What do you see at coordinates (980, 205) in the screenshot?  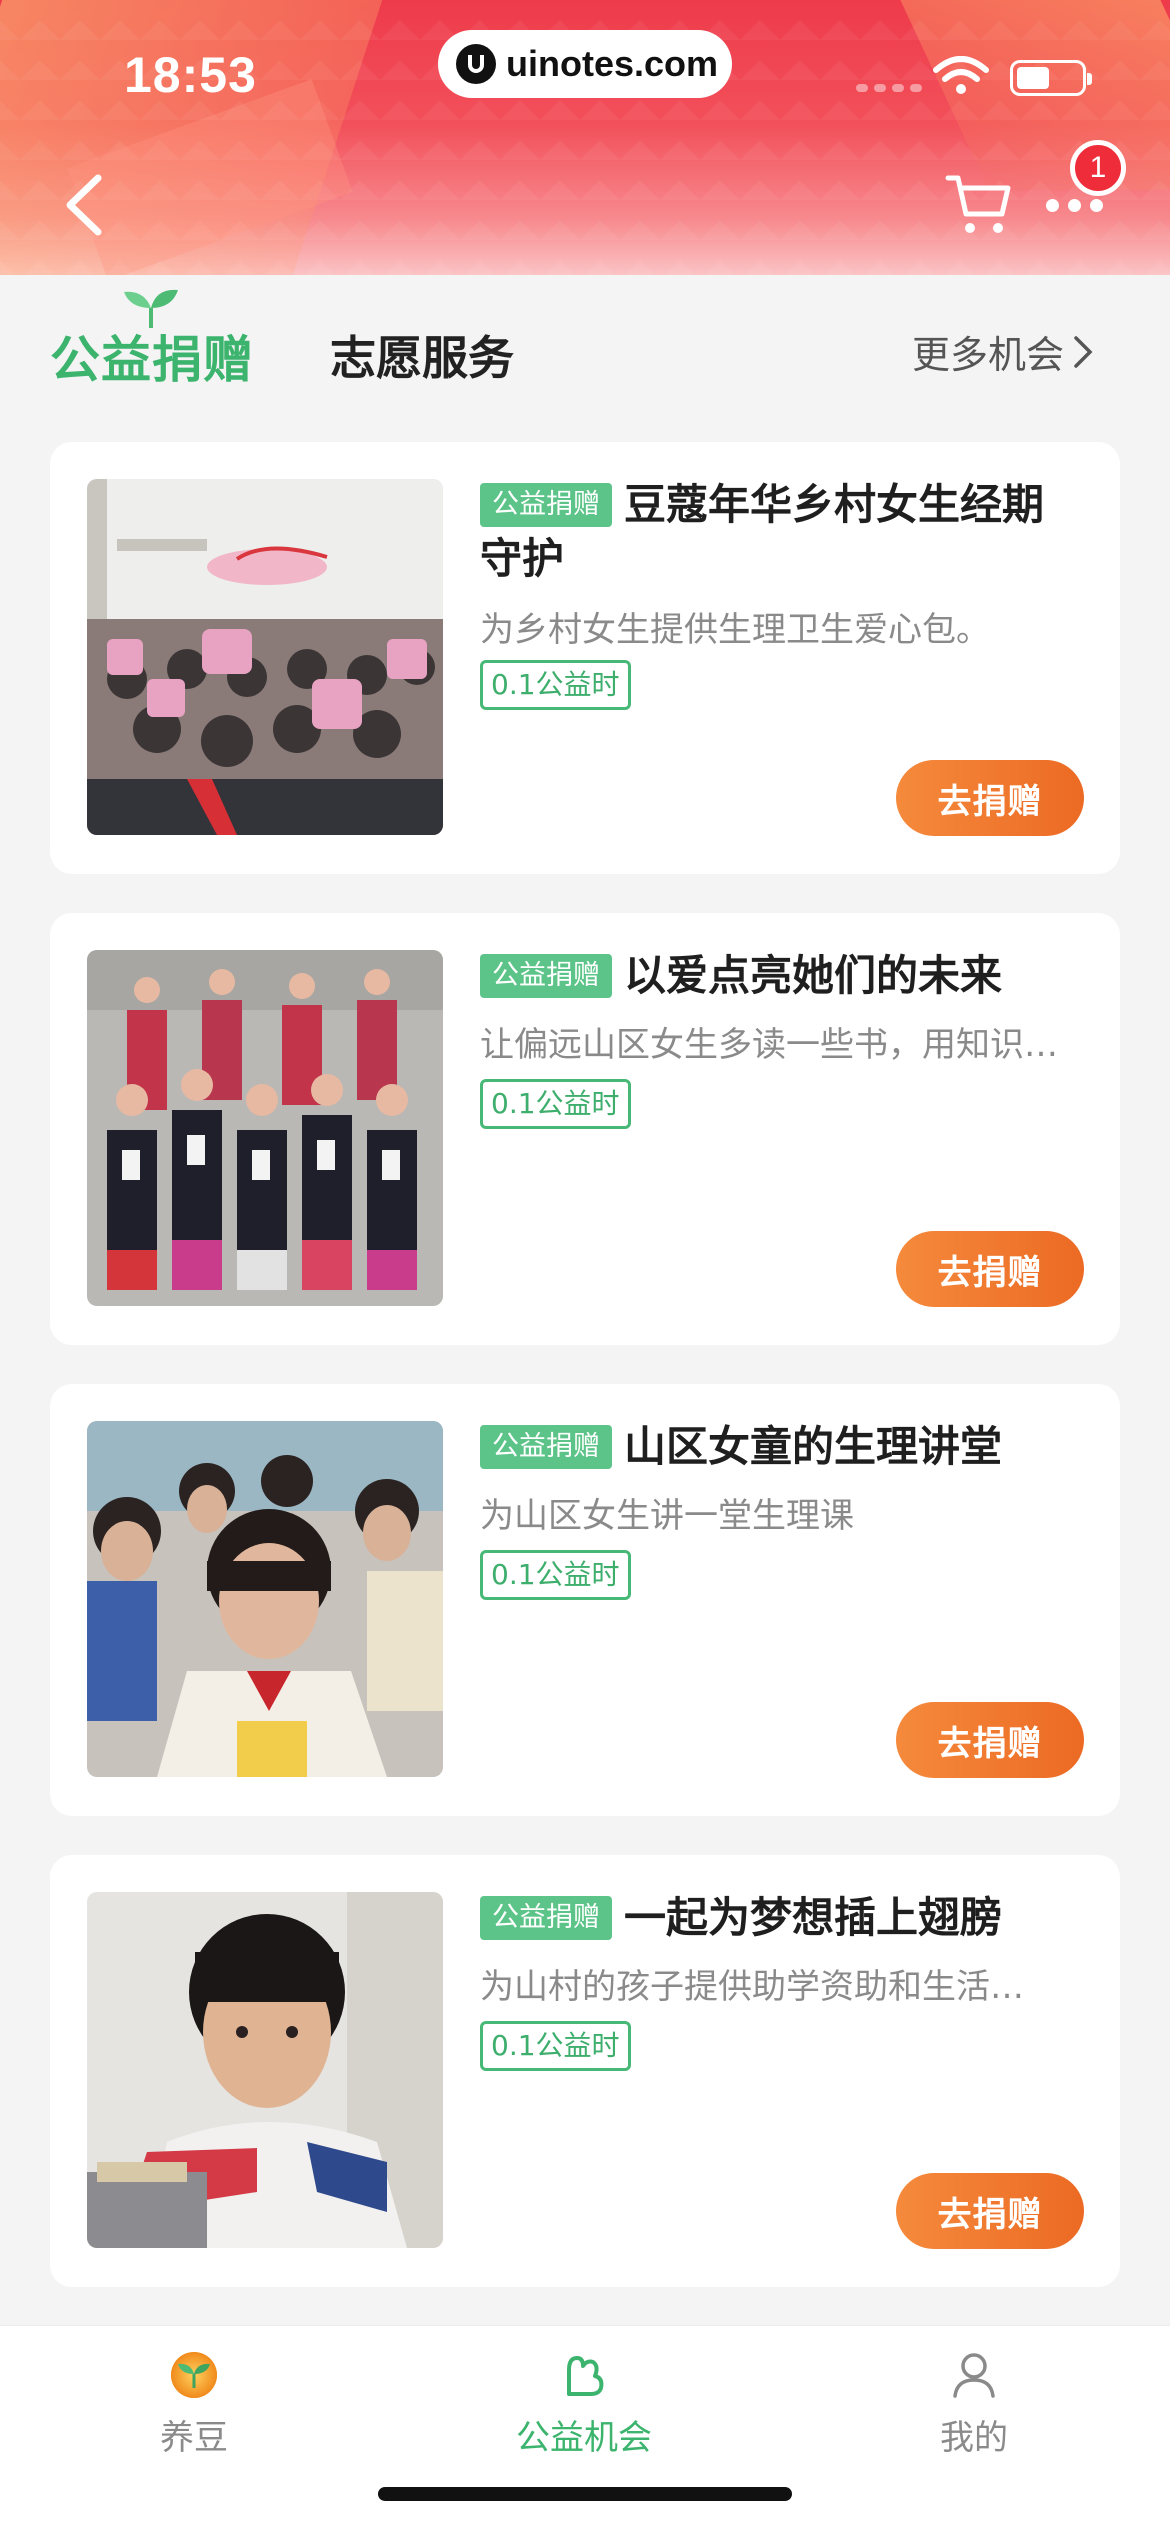 I see `cart-icon` at bounding box center [980, 205].